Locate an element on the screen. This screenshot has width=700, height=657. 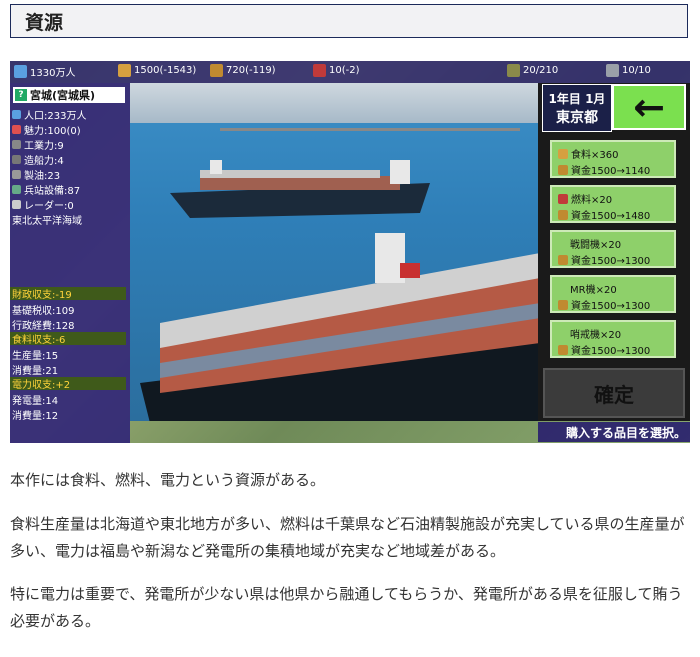
refinery-icon is located at coordinates (16, 174).